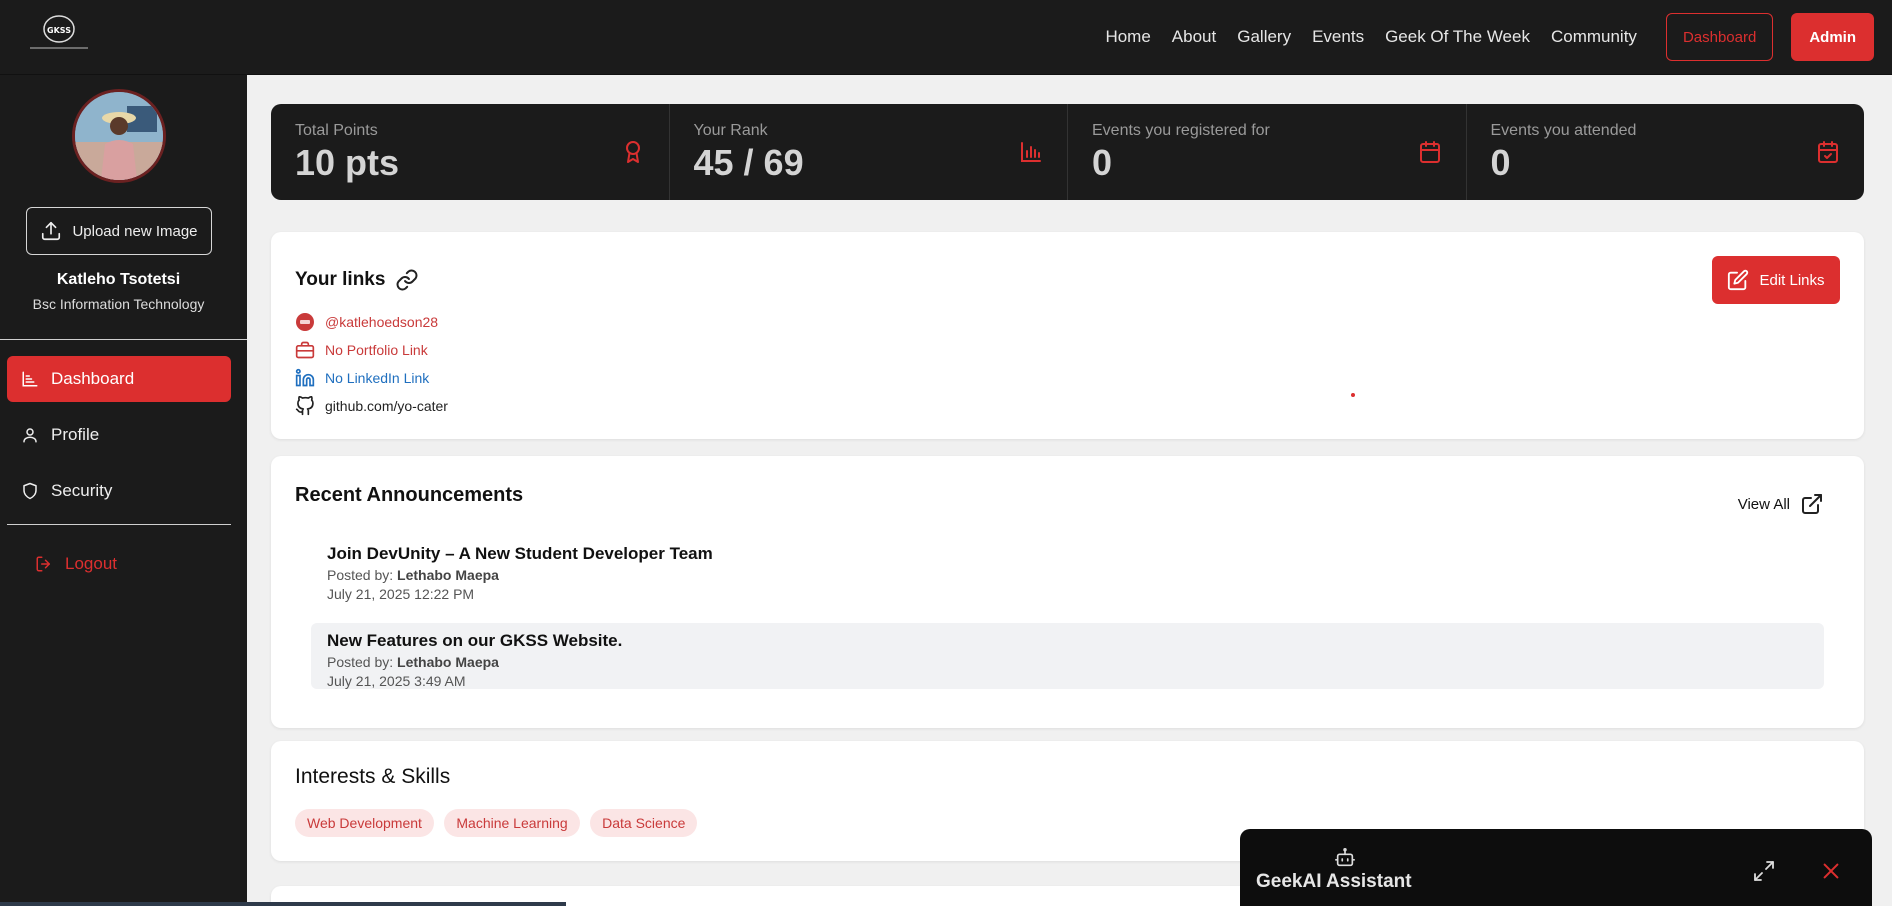  Describe the element at coordinates (1832, 37) in the screenshot. I see `admin-button: Admin` at that location.